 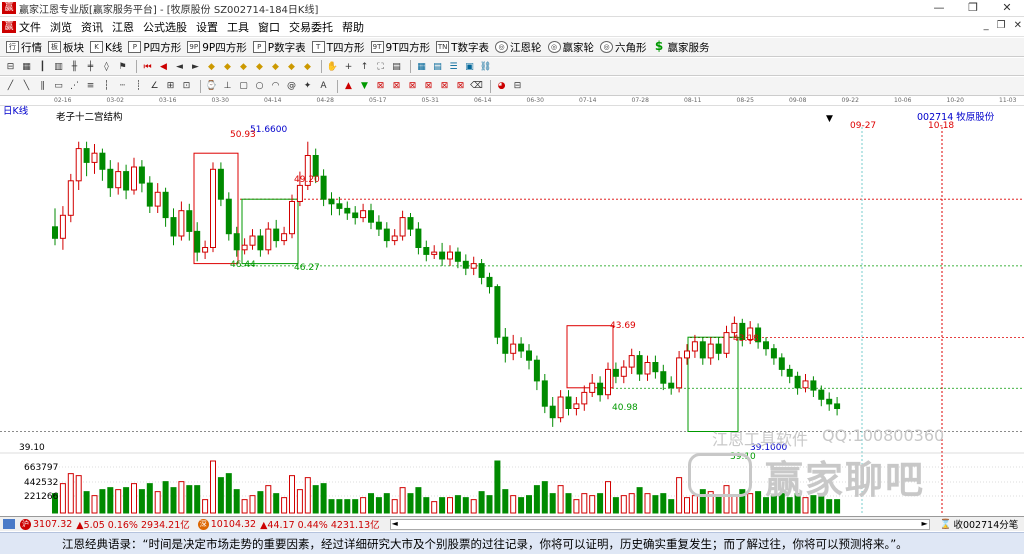 I want to click on gift-icon: ⛶, so click(x=380, y=66).